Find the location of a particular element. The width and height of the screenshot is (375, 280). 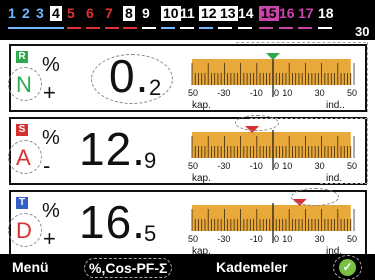

step-3: 3 is located at coordinates (40, 13).